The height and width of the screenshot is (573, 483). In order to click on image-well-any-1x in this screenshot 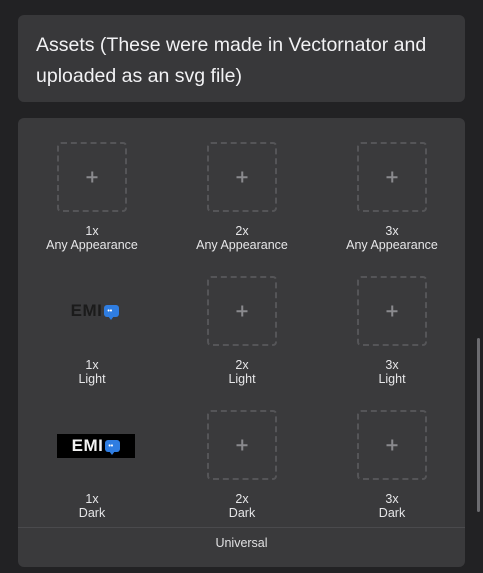, I will do `click(92, 177)`.